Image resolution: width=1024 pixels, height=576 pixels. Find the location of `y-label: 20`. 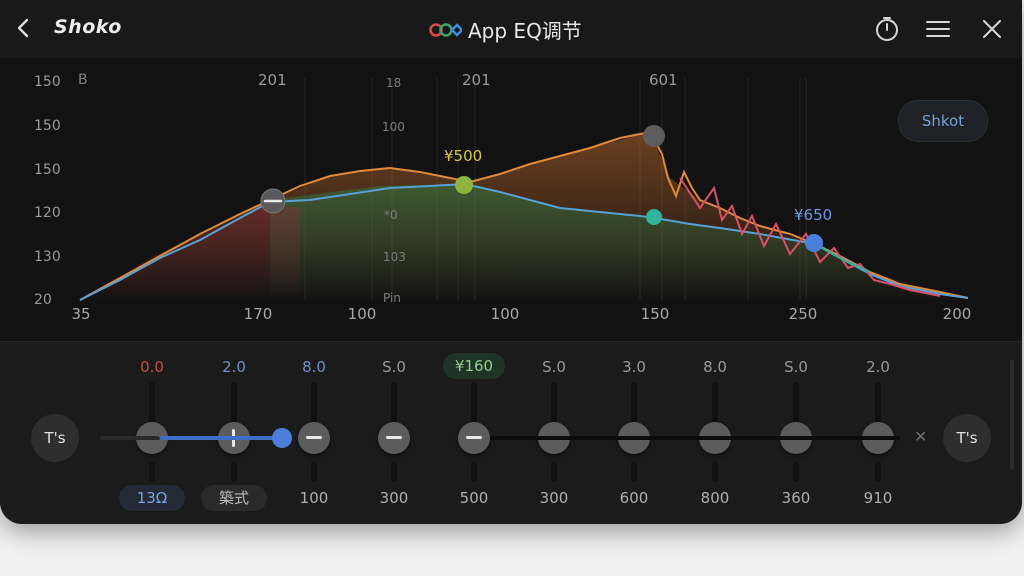

y-label: 20 is located at coordinates (43, 300).